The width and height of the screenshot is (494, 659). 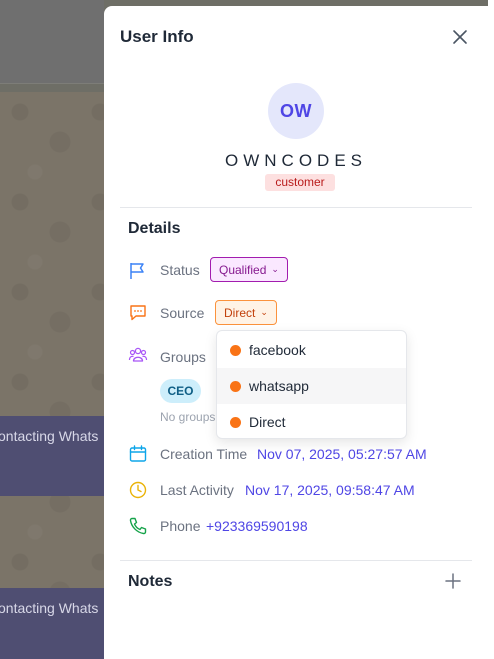 What do you see at coordinates (204, 454) in the screenshot?
I see `creation-time-label: Creation Time` at bounding box center [204, 454].